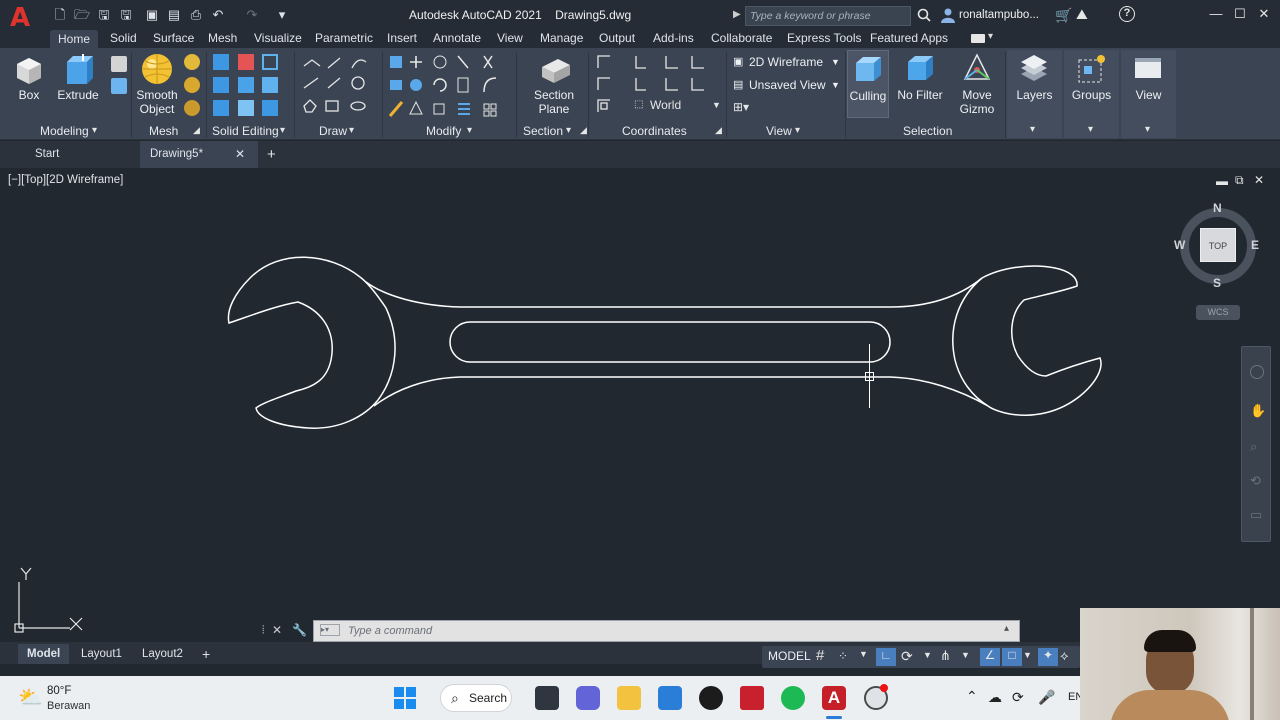 This screenshot has height=720, width=1280. Describe the element at coordinates (221, 85) in the screenshot. I see `intersect-icon` at that location.